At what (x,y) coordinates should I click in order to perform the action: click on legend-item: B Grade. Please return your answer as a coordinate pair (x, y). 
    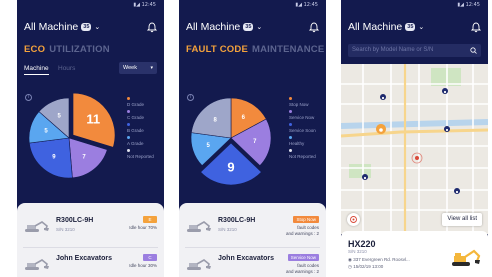
    Looking at the image, I should click on (145, 129).